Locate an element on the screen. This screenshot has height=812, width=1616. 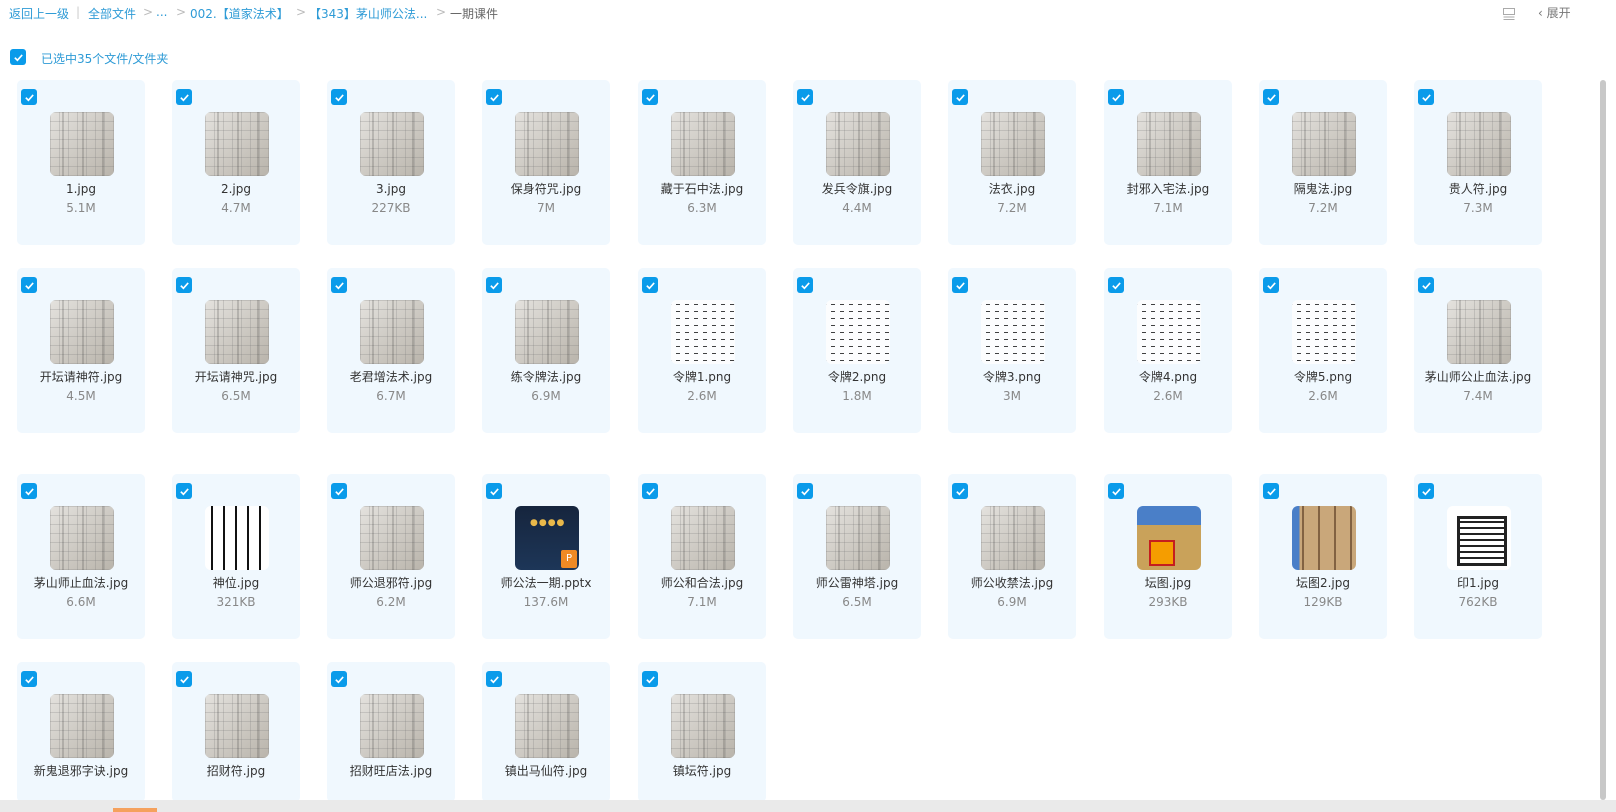
file-card: 令牌4.png 2.6M is located at coordinates (1168, 350).